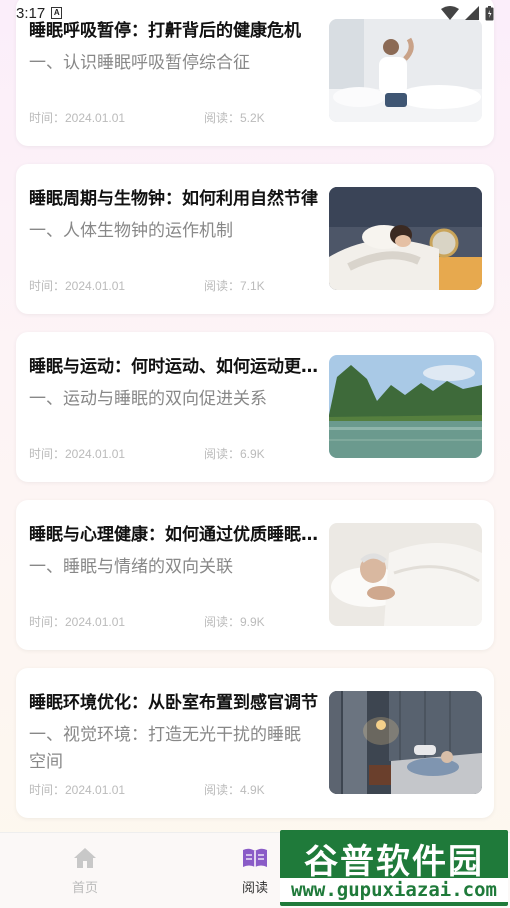  I want to click on article-reads: 阅读：9.9K, so click(234, 622).